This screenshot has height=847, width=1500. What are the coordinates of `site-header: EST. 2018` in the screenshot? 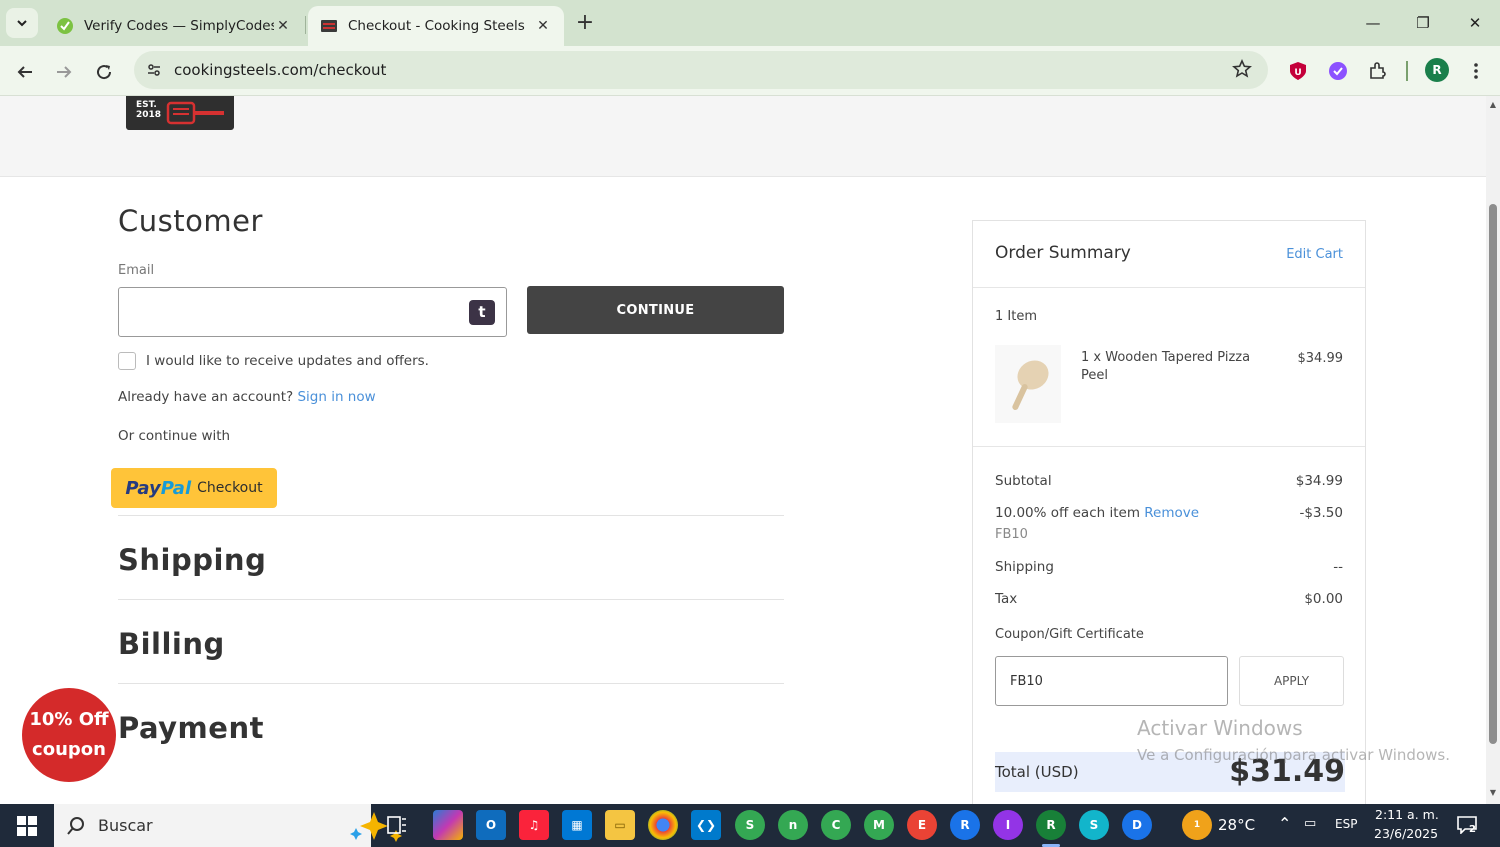 It's located at (743, 136).